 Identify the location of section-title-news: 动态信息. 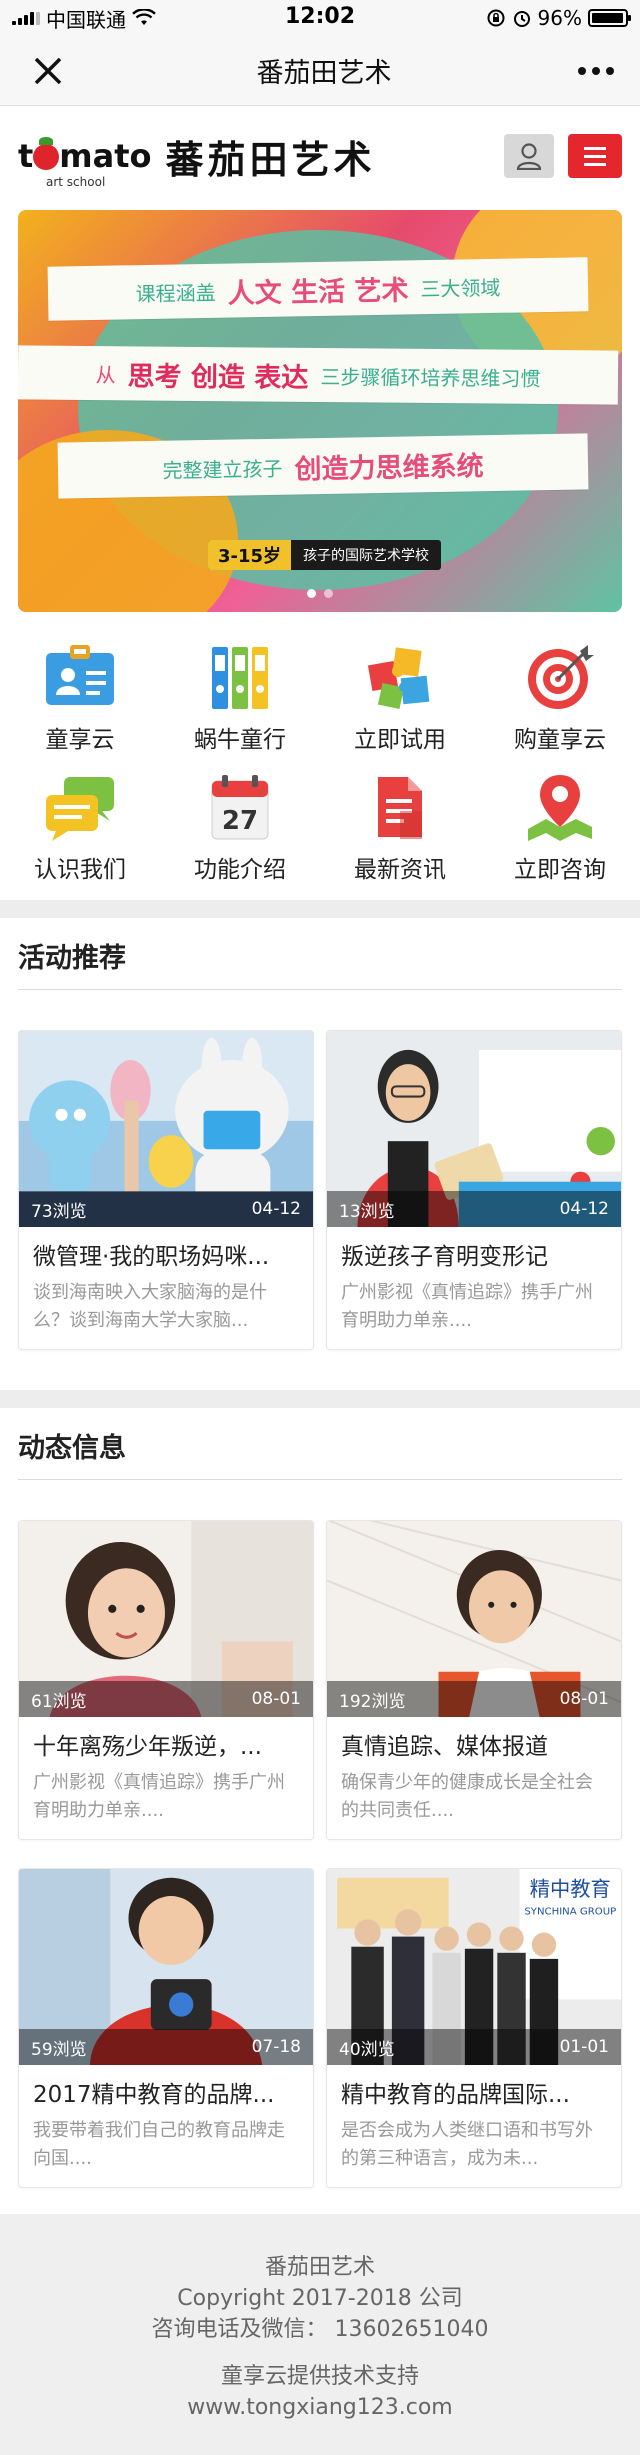
(320, 1444).